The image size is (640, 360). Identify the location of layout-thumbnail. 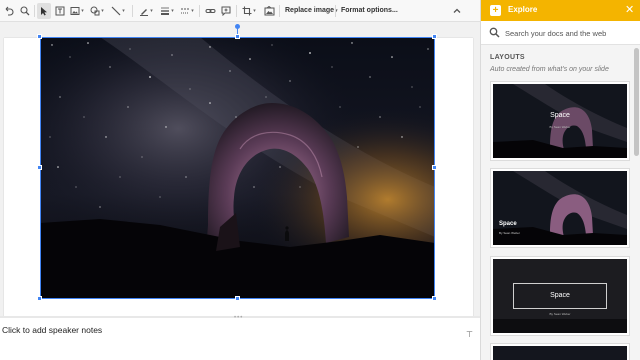
(560, 353).